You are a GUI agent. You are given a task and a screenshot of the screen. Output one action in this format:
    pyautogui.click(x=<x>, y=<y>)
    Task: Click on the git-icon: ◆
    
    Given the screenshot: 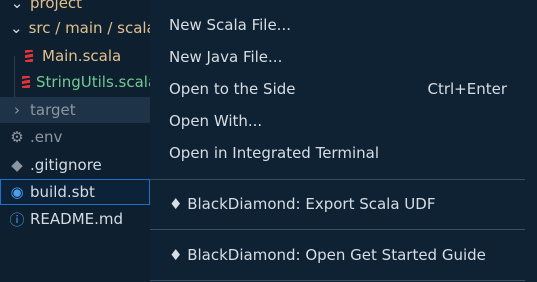 What is the action you would take?
    pyautogui.click(x=17, y=165)
    